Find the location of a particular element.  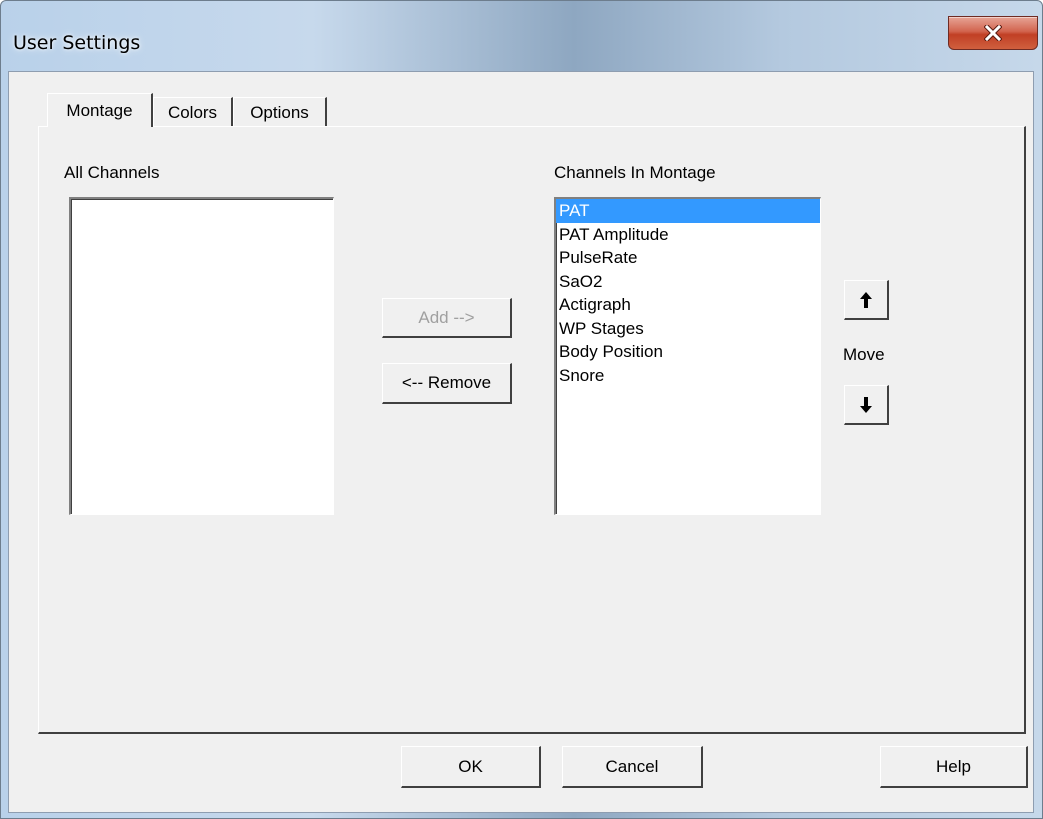

move-up-button is located at coordinates (866, 300).